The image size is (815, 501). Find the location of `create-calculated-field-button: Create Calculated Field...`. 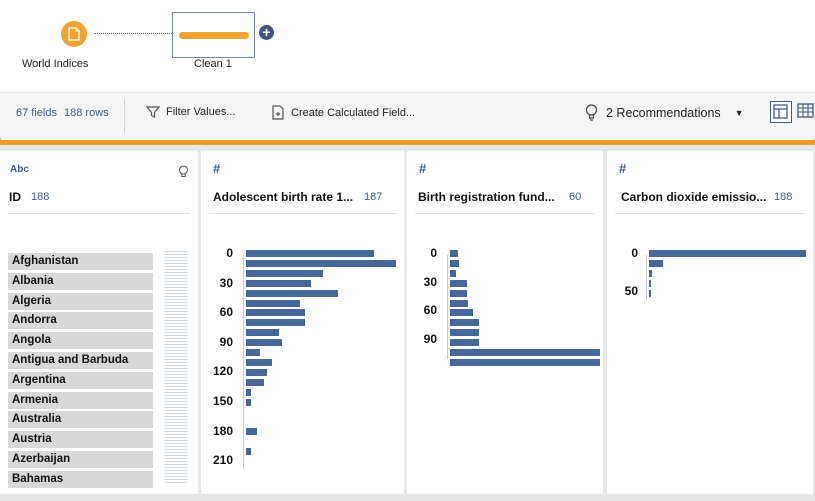

create-calculated-field-button: Create Calculated Field... is located at coordinates (343, 112).